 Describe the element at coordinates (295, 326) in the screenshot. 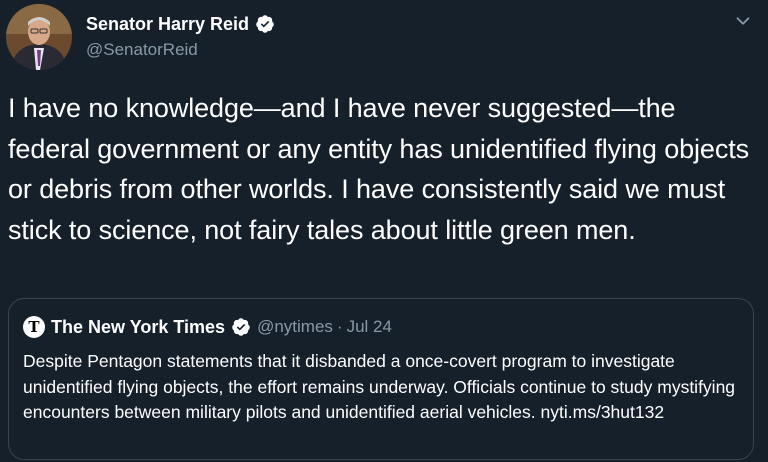

I see `quoted-author-handle: @nytimes` at that location.